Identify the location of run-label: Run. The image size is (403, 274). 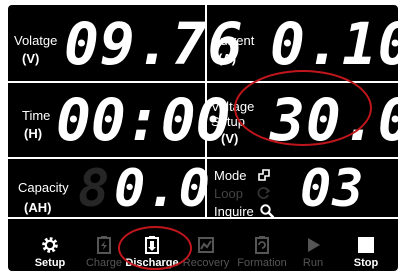
(313, 263).